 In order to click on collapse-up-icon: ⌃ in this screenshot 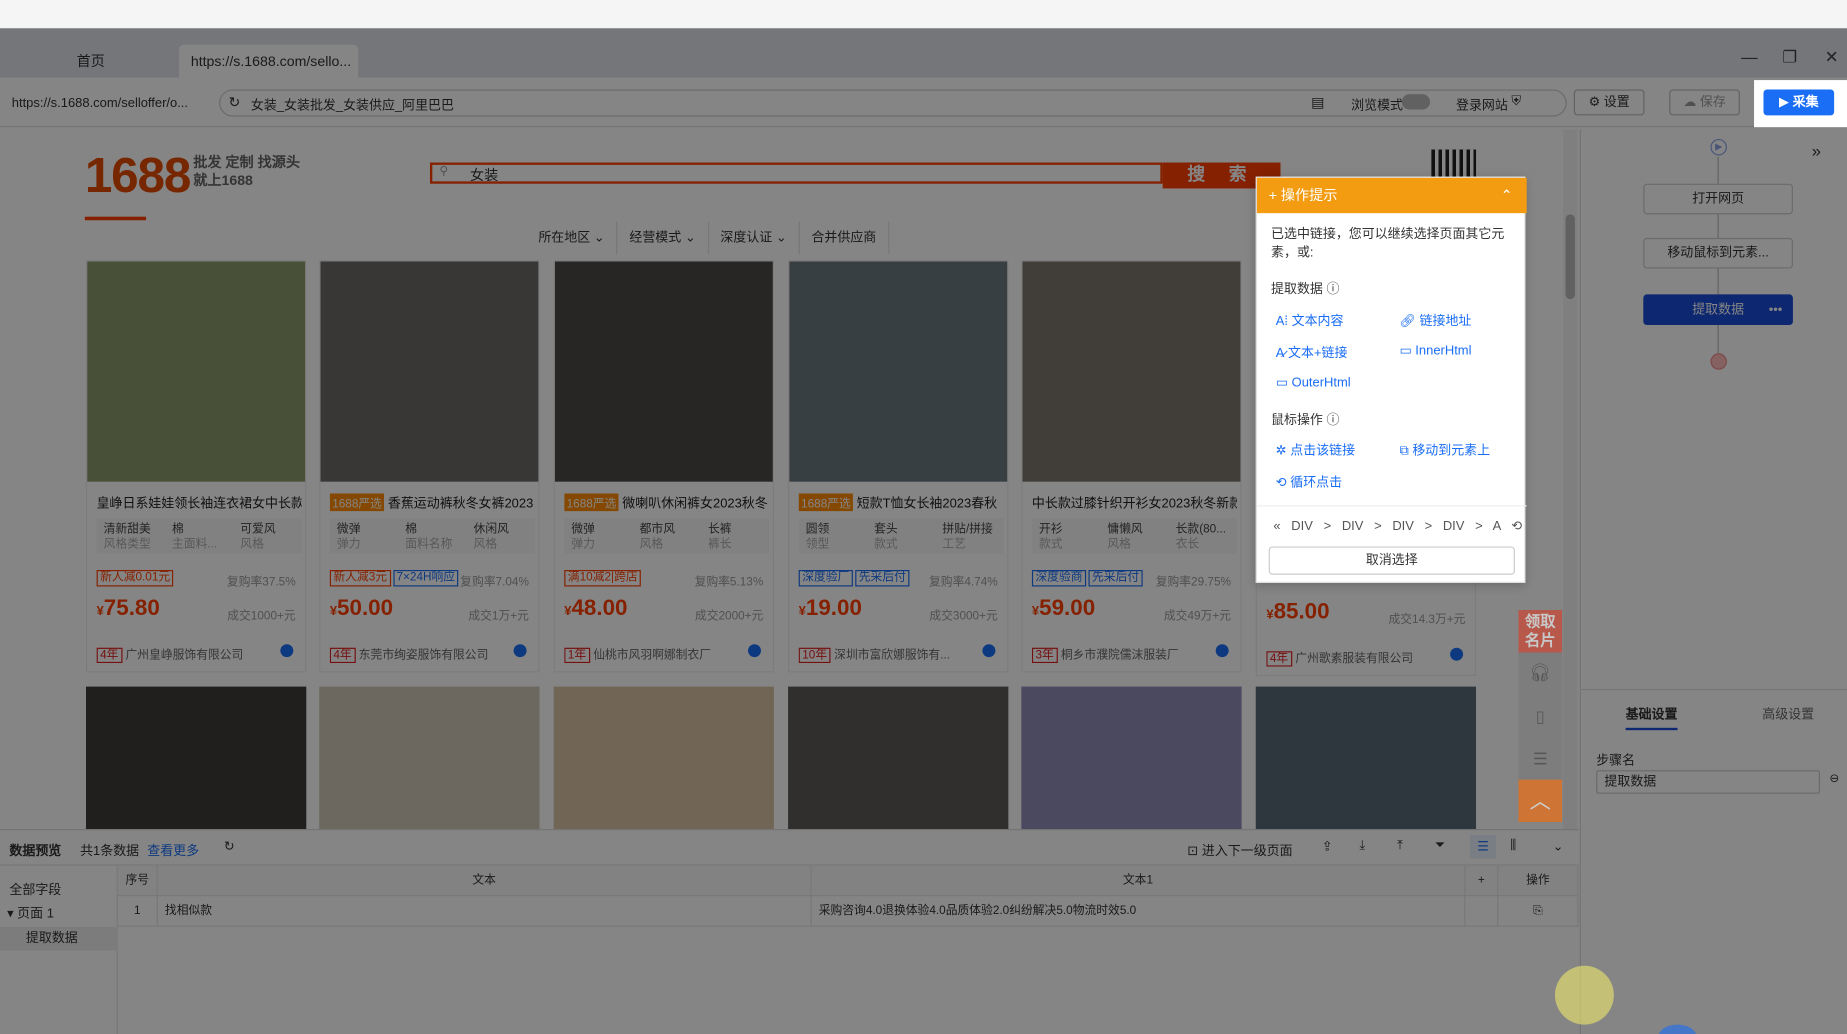, I will do `click(1507, 195)`.